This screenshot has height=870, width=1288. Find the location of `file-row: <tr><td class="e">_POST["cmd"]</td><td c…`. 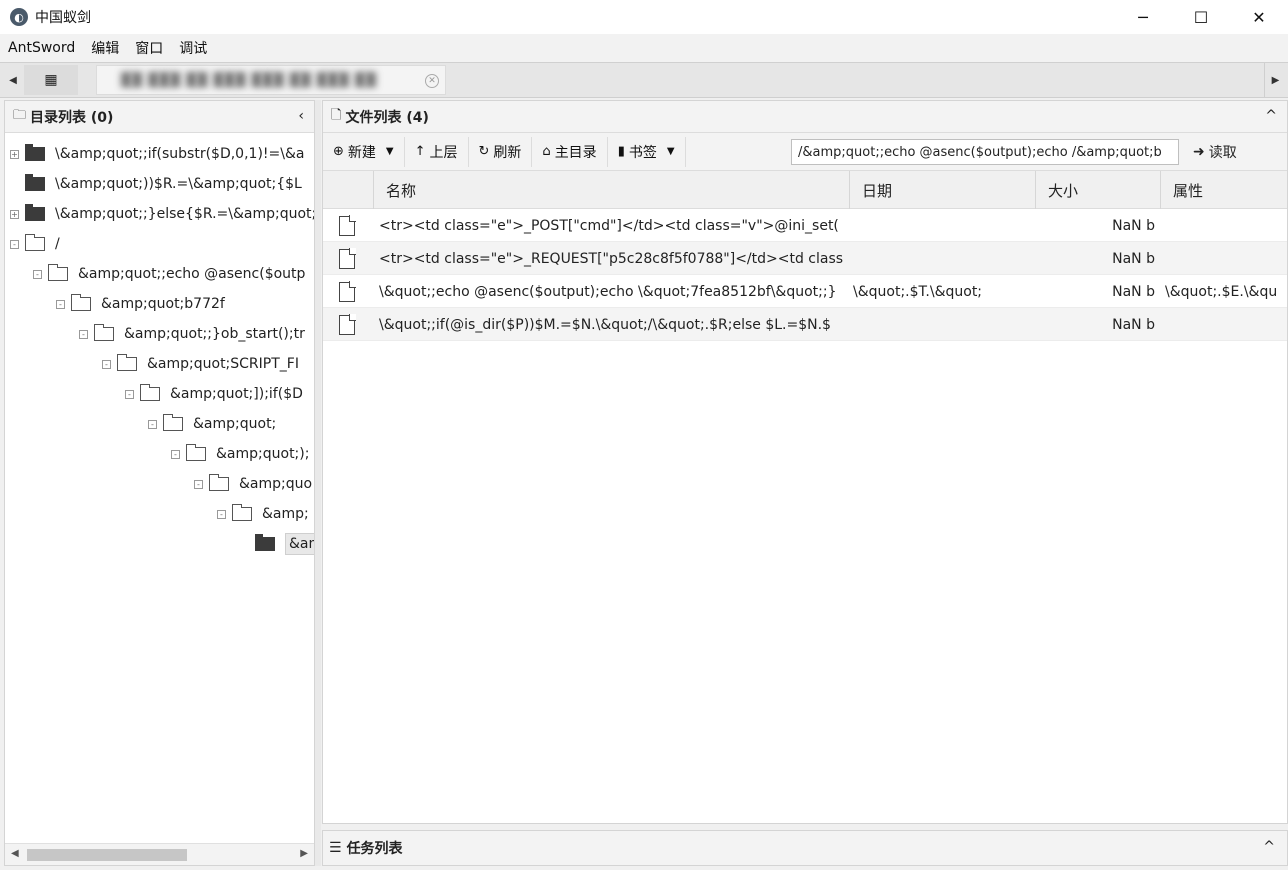

file-row: <tr><td class="e">_POST["cmd"]</td><td c… is located at coordinates (805, 225).